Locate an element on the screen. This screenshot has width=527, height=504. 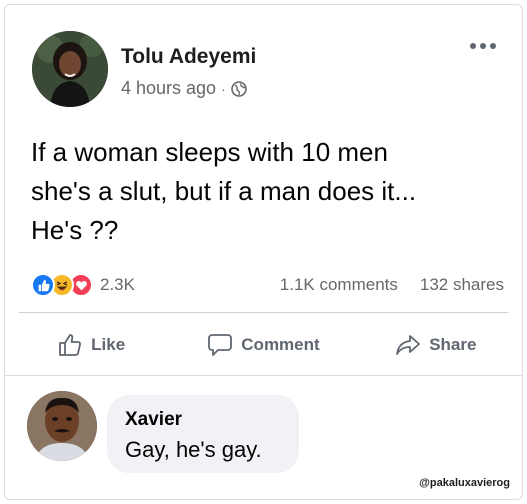
like-reaction-icon is located at coordinates (43, 285).